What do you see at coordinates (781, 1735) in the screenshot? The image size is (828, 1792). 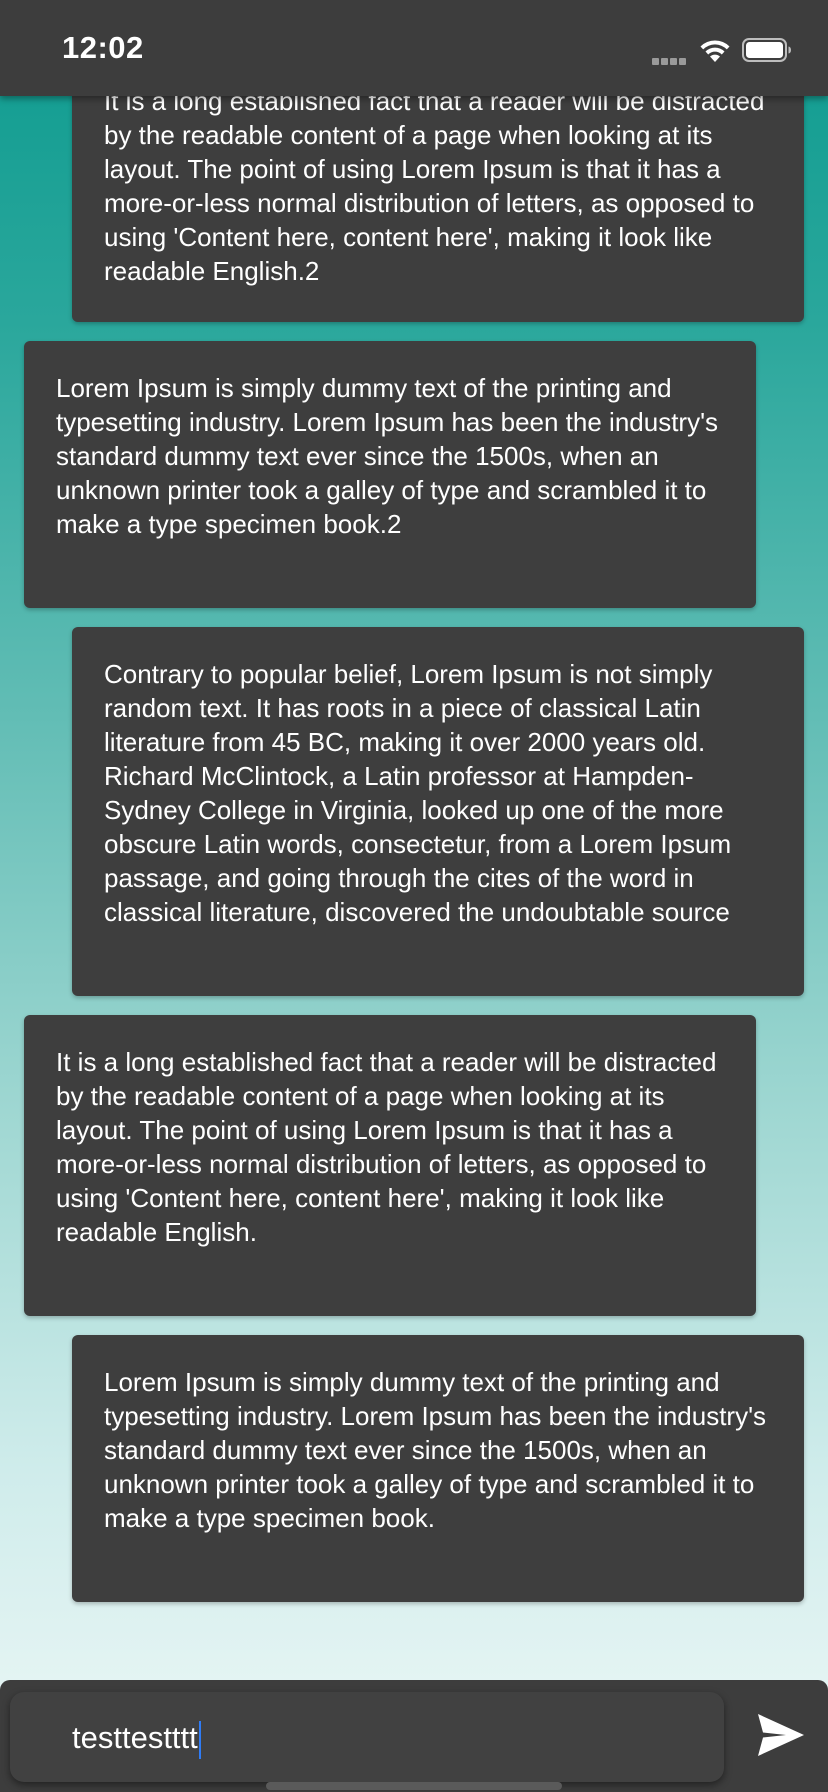 I see `send-icon` at bounding box center [781, 1735].